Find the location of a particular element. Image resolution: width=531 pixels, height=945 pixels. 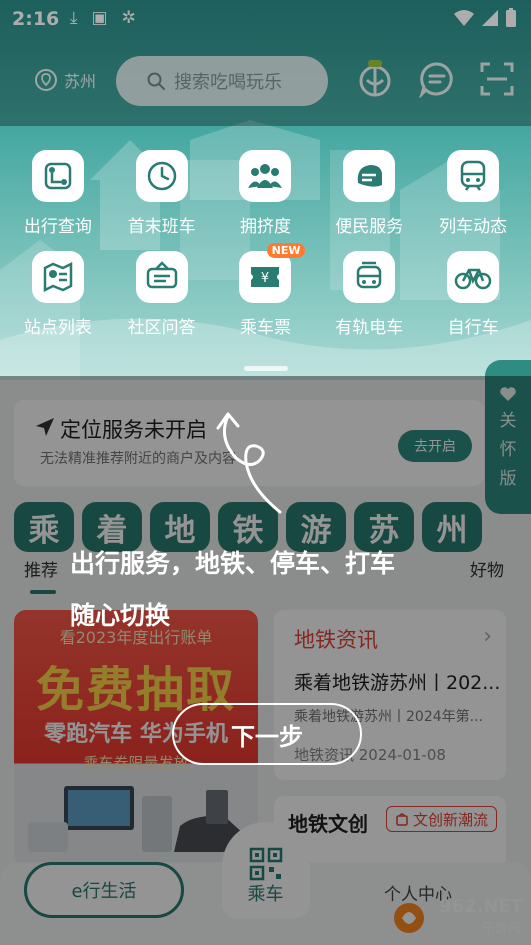

bag-icon is located at coordinates (402, 819).